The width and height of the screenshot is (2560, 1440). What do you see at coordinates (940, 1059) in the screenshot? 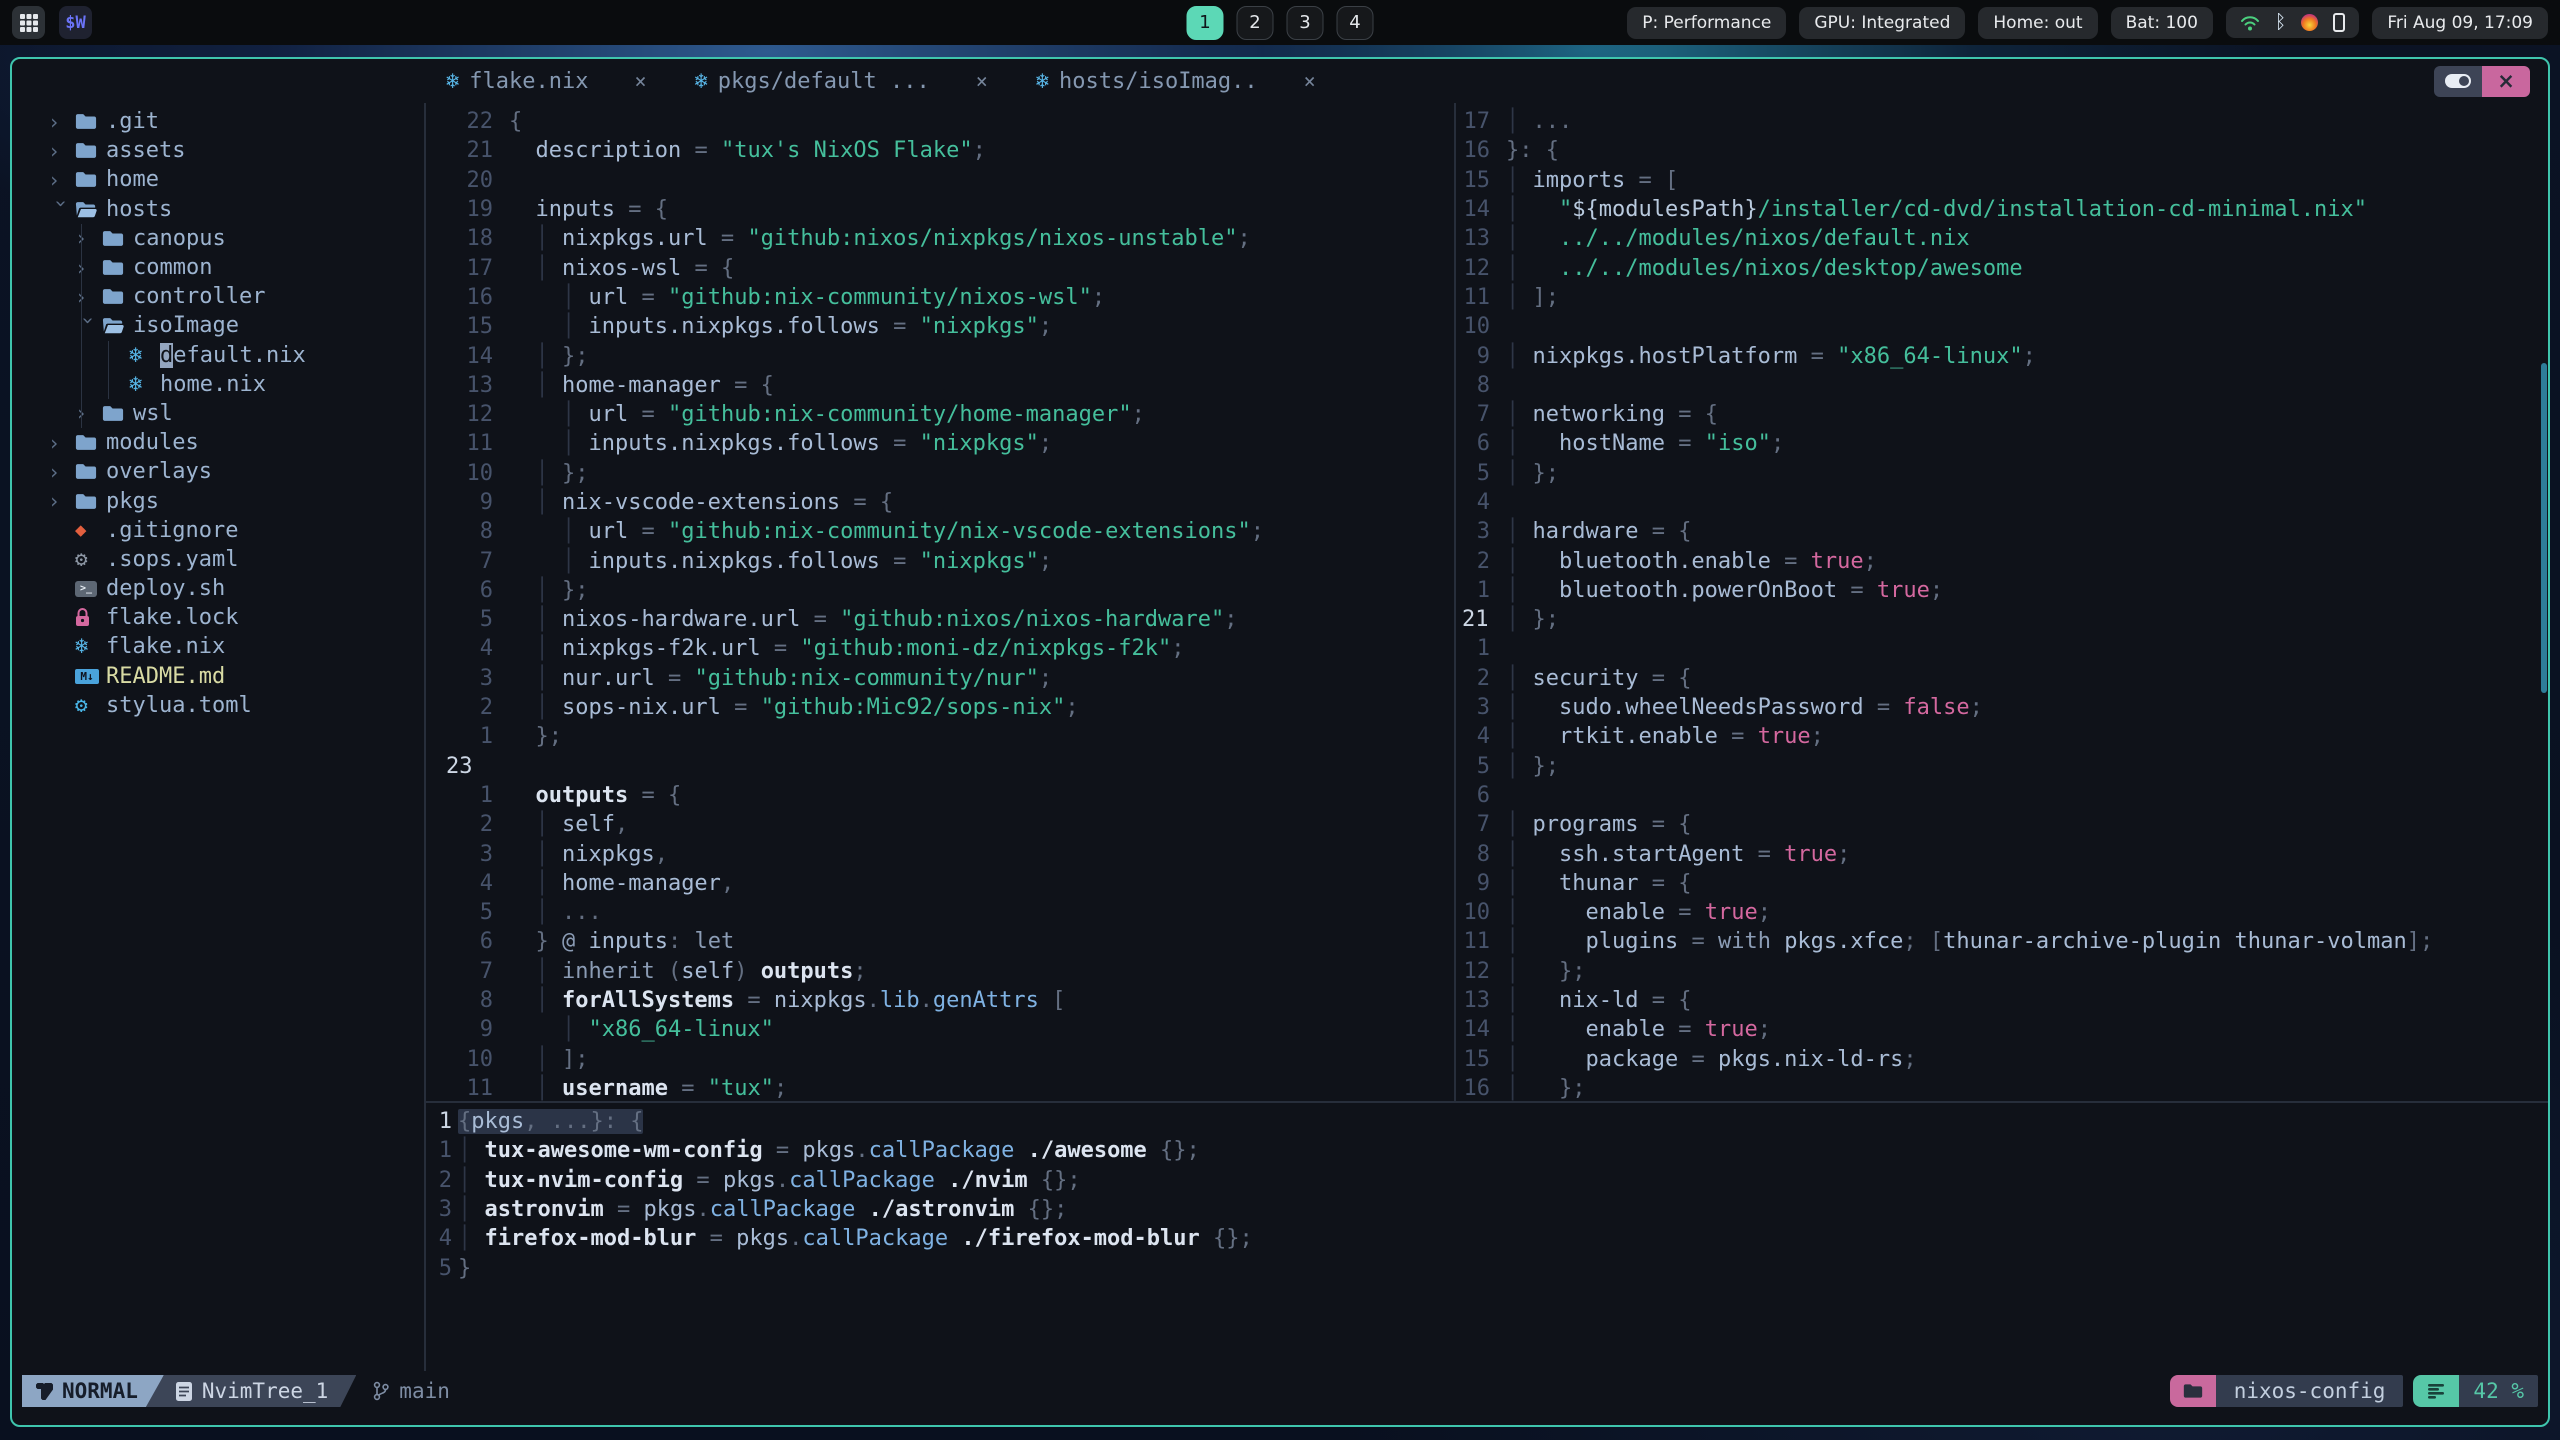
I see `code-line: 10 │ ];` at bounding box center [940, 1059].